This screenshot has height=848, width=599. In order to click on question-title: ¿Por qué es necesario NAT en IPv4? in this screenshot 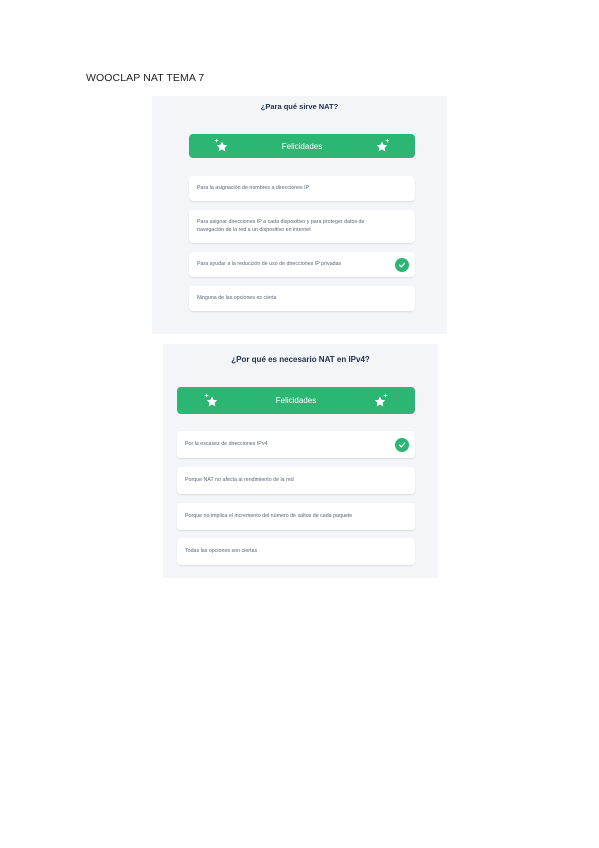, I will do `click(300, 359)`.